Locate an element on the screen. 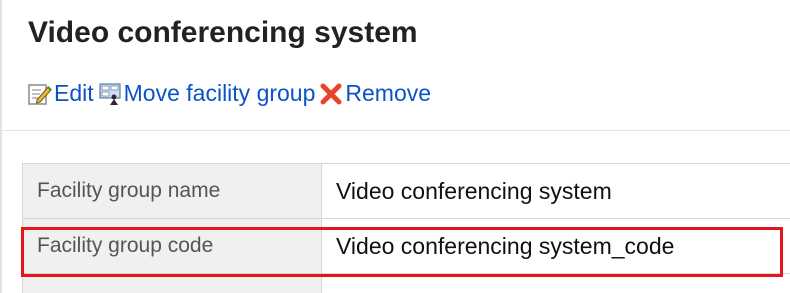 The height and width of the screenshot is (293, 790). remove-link: Remove is located at coordinates (375, 93).